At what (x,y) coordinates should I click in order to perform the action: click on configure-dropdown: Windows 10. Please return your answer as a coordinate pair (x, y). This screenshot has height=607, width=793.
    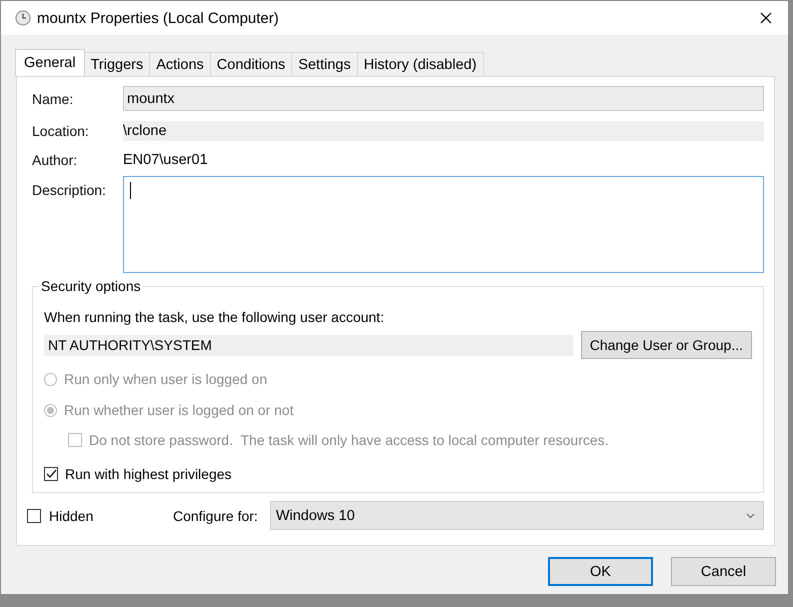
    Looking at the image, I should click on (517, 515).